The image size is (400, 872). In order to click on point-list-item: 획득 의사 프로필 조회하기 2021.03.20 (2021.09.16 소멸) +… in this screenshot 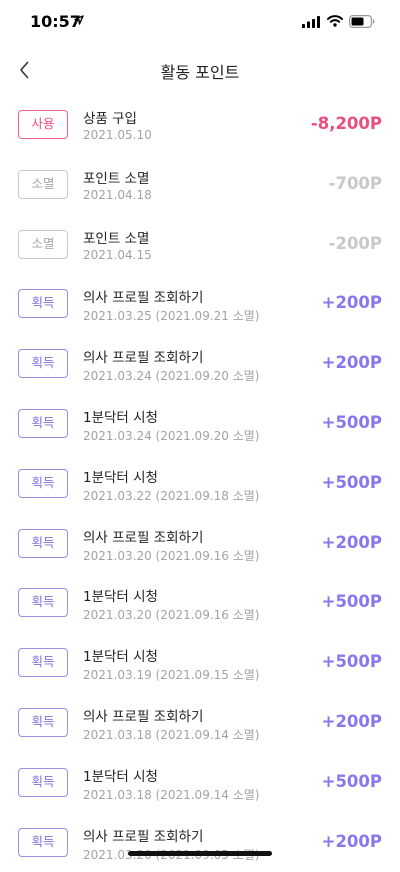, I will do `click(200, 544)`.